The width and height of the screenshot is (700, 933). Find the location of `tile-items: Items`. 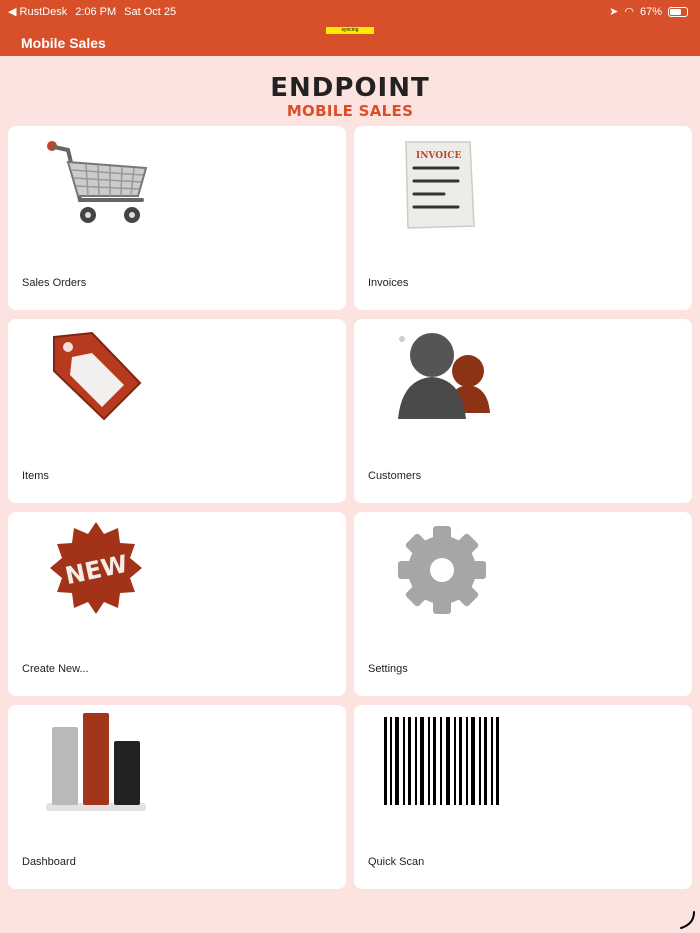

tile-items: Items is located at coordinates (177, 411).